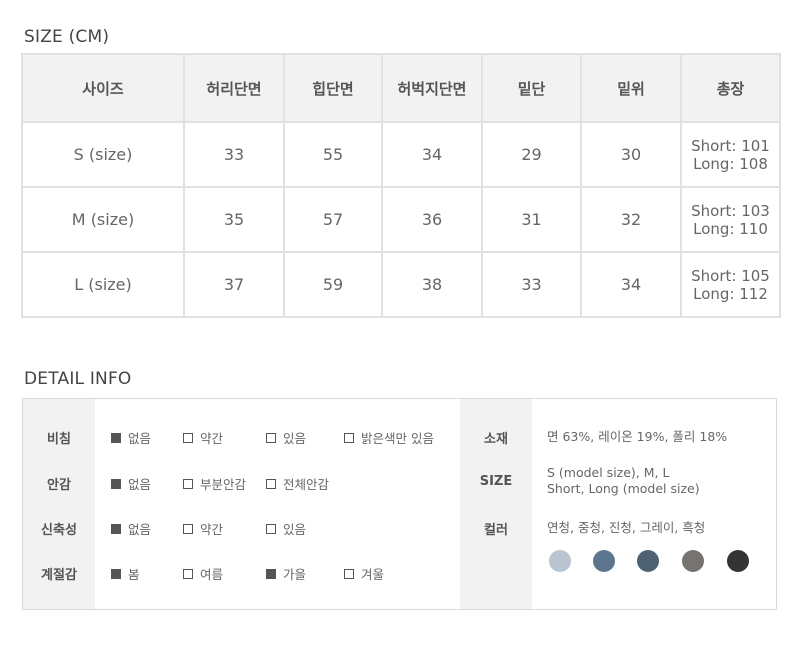  Describe the element at coordinates (730, 145) in the screenshot. I see `total-short: Short: 101` at that location.